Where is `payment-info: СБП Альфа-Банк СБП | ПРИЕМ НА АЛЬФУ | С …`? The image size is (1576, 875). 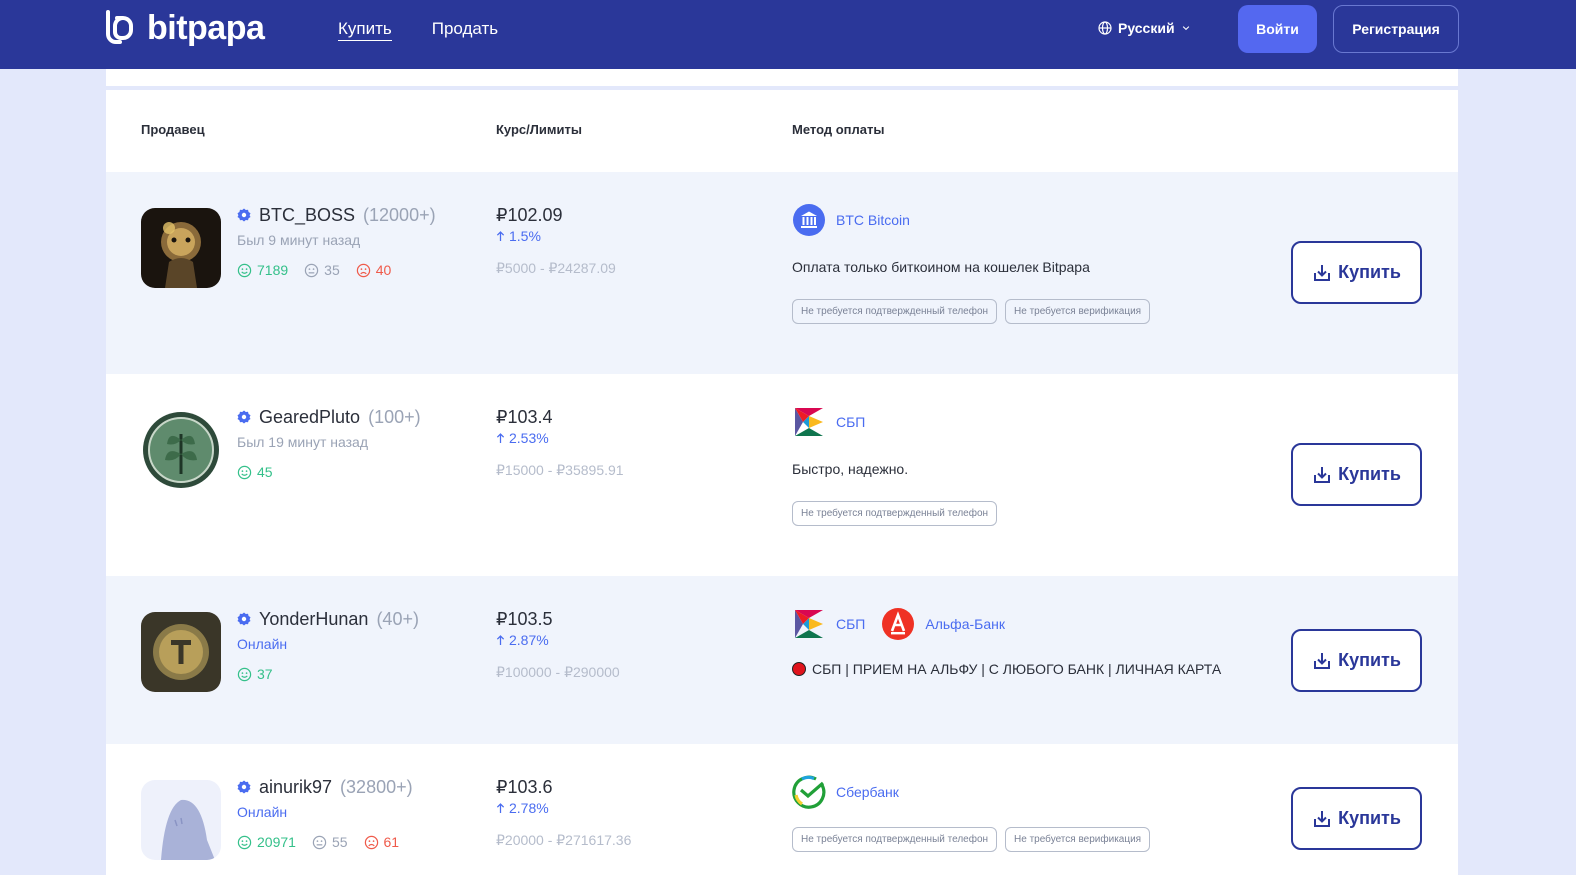 payment-info: СБП Альфа-Банк СБП | ПРИЕМ НА АЛЬФУ | С … is located at coordinates (1006, 642).